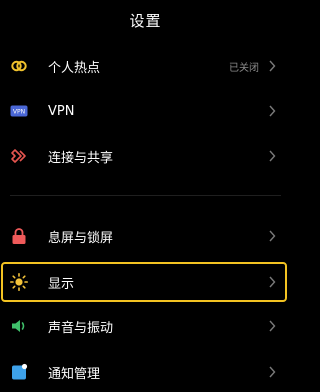 The width and height of the screenshot is (320, 392). Describe the element at coordinates (61, 111) in the screenshot. I see `settings-item-label: VPN` at that location.